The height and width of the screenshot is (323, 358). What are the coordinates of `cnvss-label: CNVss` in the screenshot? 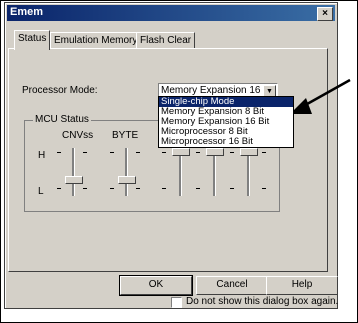 It's located at (78, 135).